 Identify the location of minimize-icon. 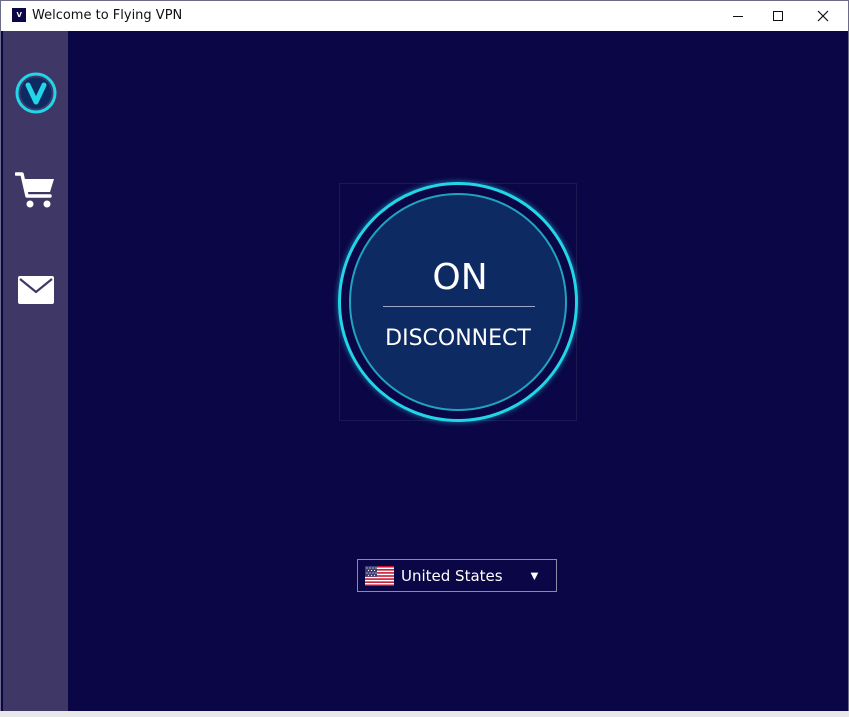
(738, 16).